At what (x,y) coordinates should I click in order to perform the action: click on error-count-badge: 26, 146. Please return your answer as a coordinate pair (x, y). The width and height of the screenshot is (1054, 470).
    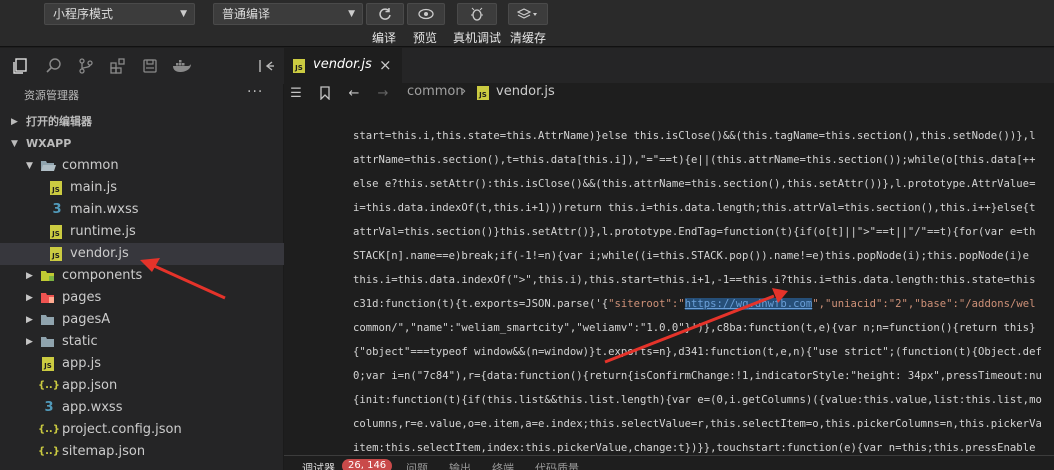
    Looking at the image, I should click on (367, 464).